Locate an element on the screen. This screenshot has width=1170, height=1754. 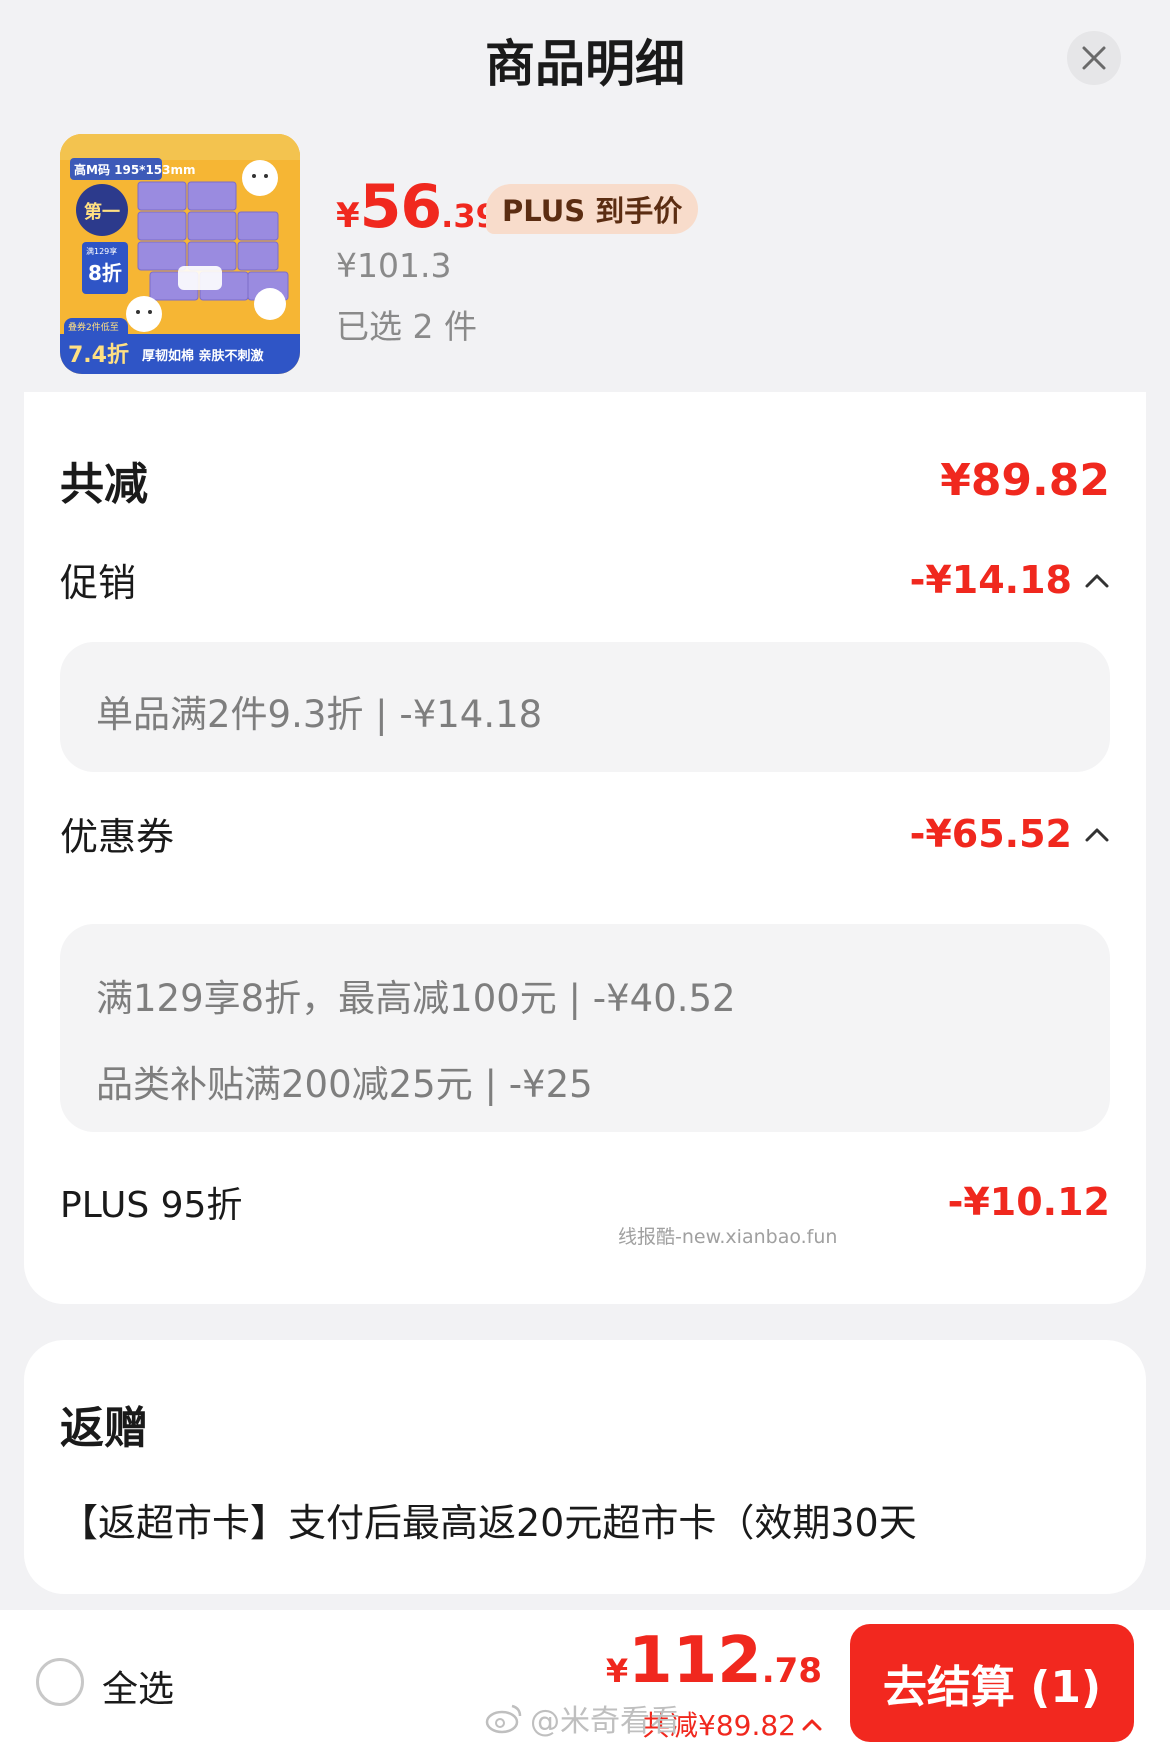
coupon-value: -¥65.52 is located at coordinates (990, 833).